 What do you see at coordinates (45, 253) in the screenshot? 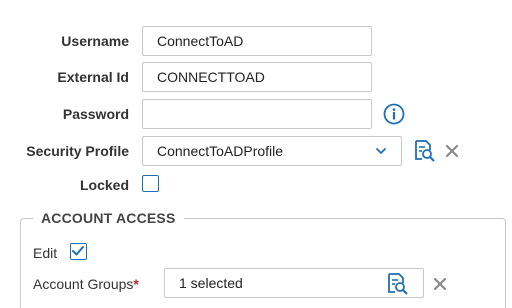
I see `edit-label: Edit` at bounding box center [45, 253].